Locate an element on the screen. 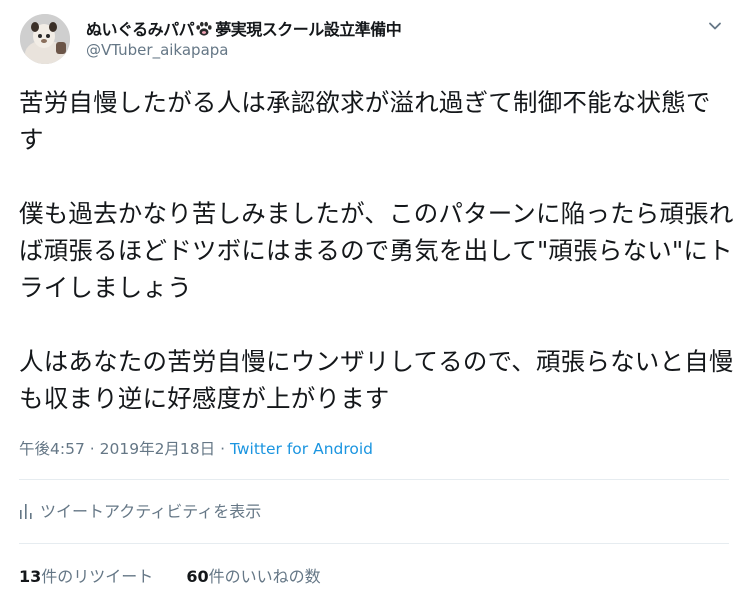  tweet-activity-link: ツイートアクティビティを表示 is located at coordinates (140, 510).